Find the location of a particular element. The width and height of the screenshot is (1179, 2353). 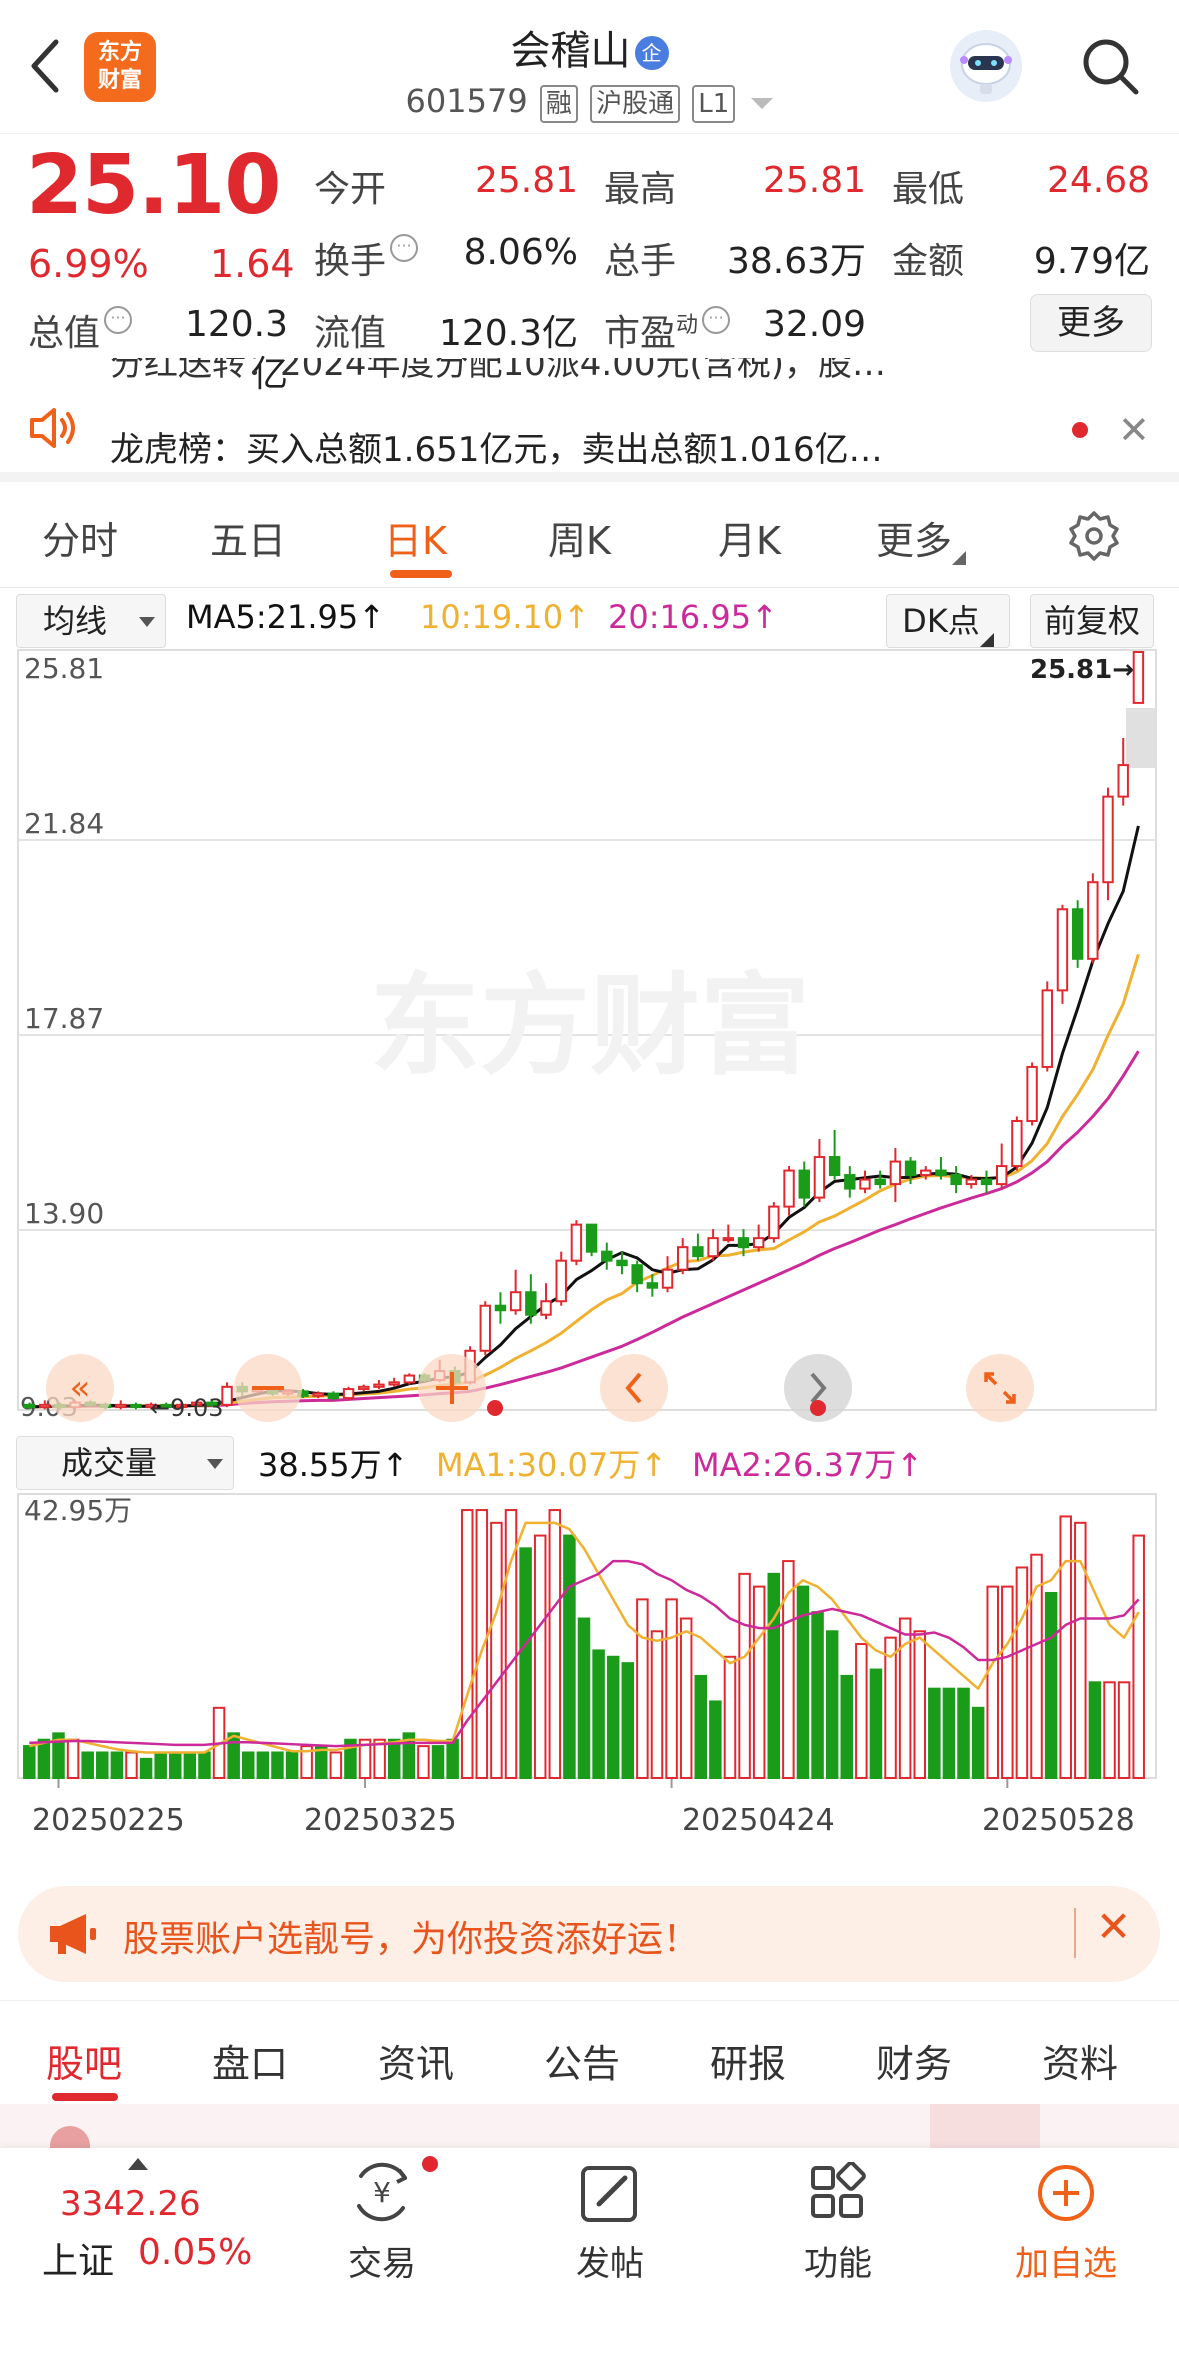

float-value: 120.3亿 is located at coordinates (508, 333).